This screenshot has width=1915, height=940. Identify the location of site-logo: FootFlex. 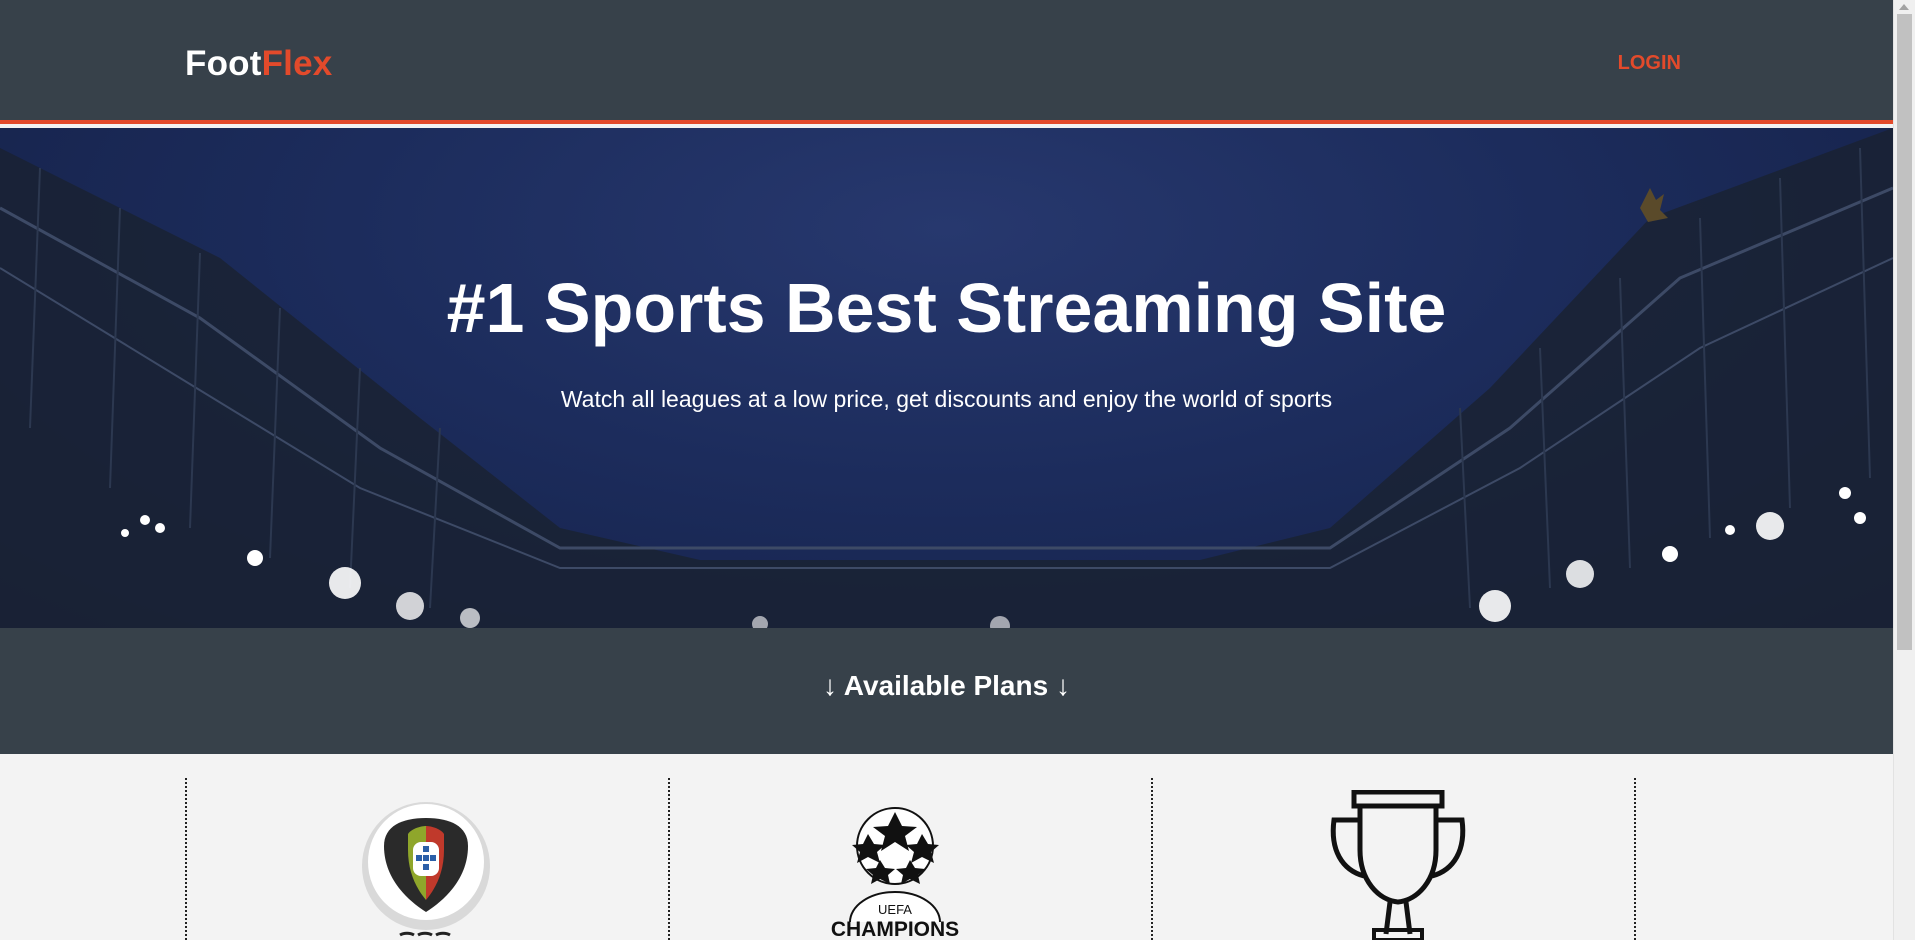
(258, 64).